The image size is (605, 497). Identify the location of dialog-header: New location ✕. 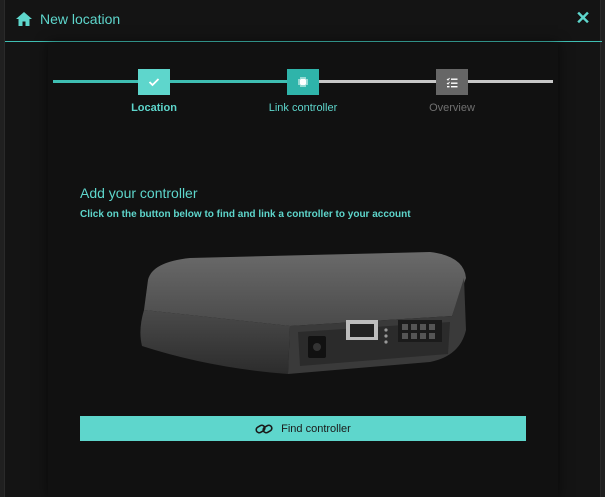
(303, 21).